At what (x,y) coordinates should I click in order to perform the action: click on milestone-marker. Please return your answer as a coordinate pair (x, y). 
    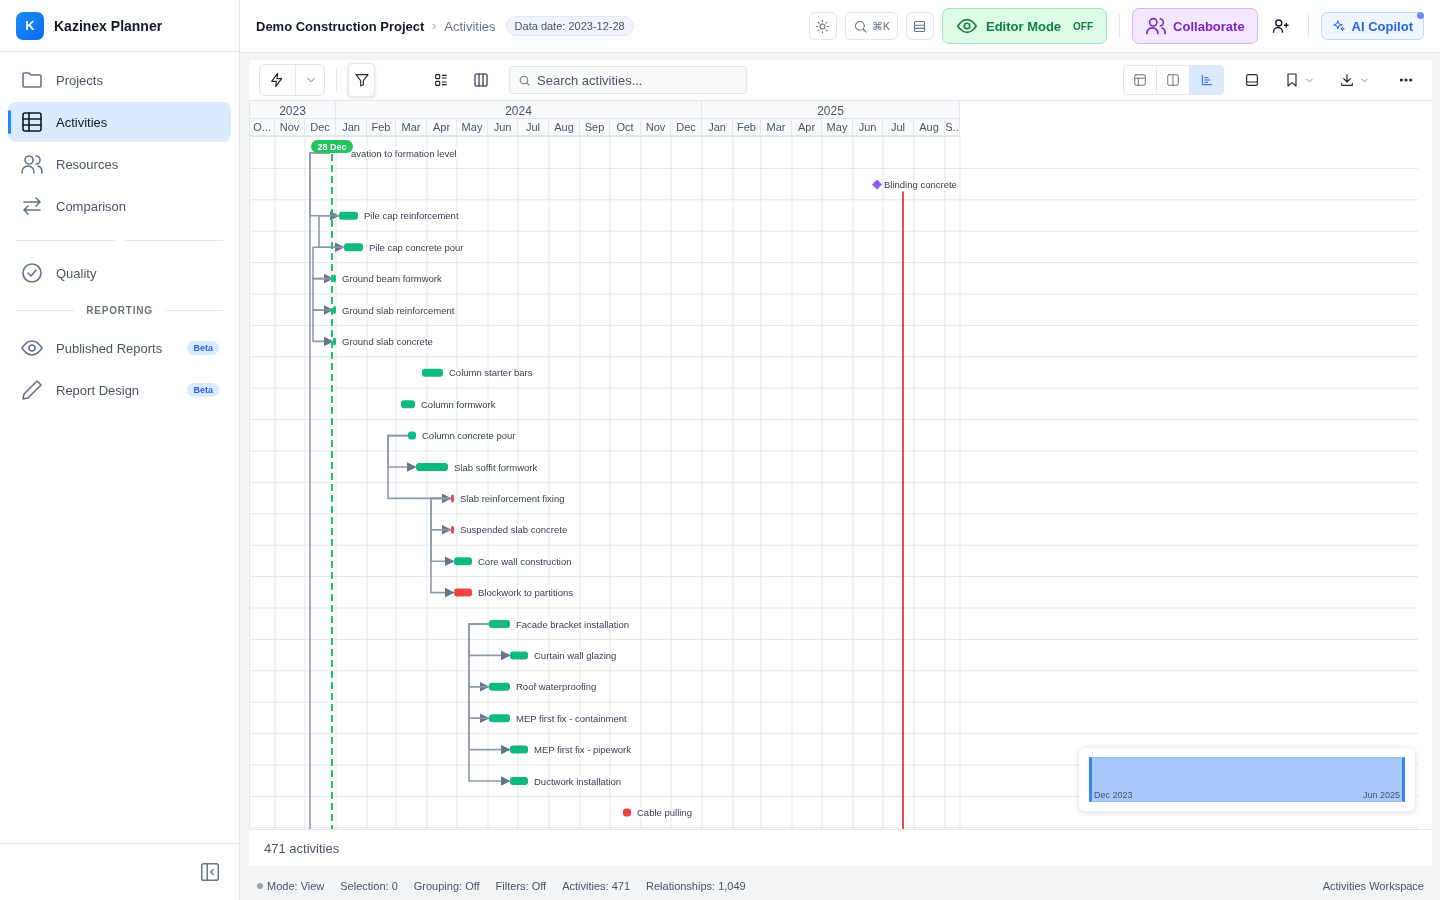
    Looking at the image, I should click on (877, 184).